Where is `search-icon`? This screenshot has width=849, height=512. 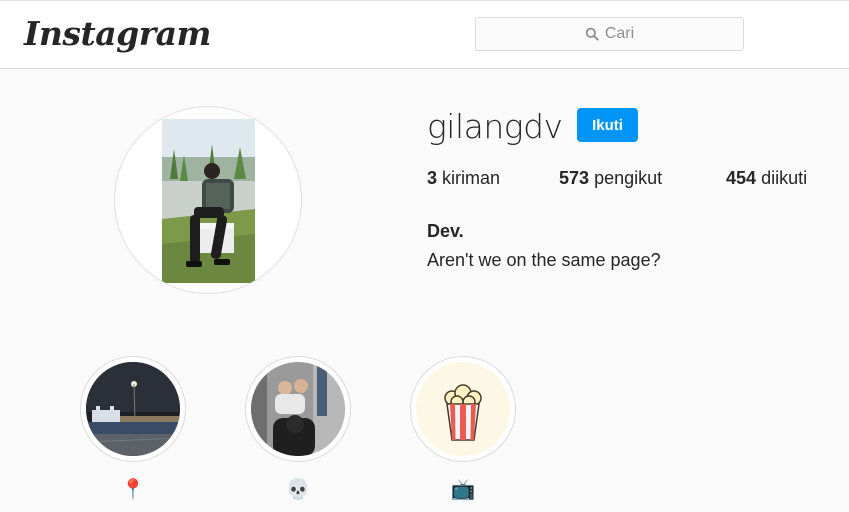 search-icon is located at coordinates (592, 34).